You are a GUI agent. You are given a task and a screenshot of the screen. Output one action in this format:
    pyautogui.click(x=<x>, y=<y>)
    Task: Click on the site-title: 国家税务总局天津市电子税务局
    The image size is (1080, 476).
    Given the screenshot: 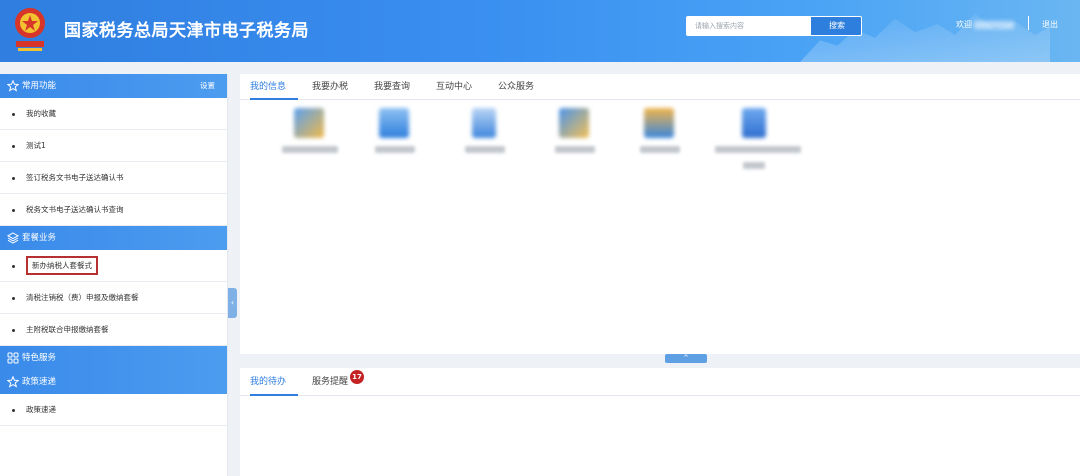 What is the action you would take?
    pyautogui.click(x=186, y=31)
    